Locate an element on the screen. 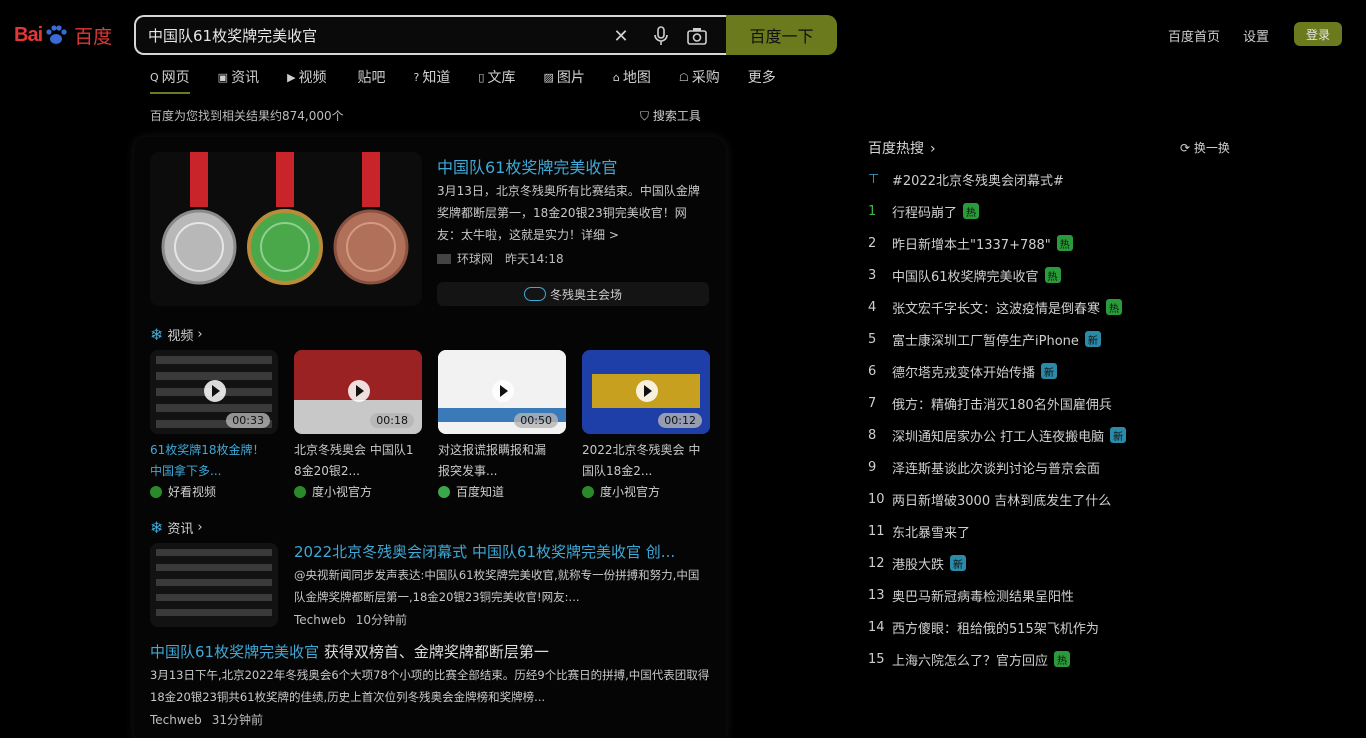  hot-list-item: 10 两日新增破3000 吉林到底发生了什么 is located at coordinates (989, 499).